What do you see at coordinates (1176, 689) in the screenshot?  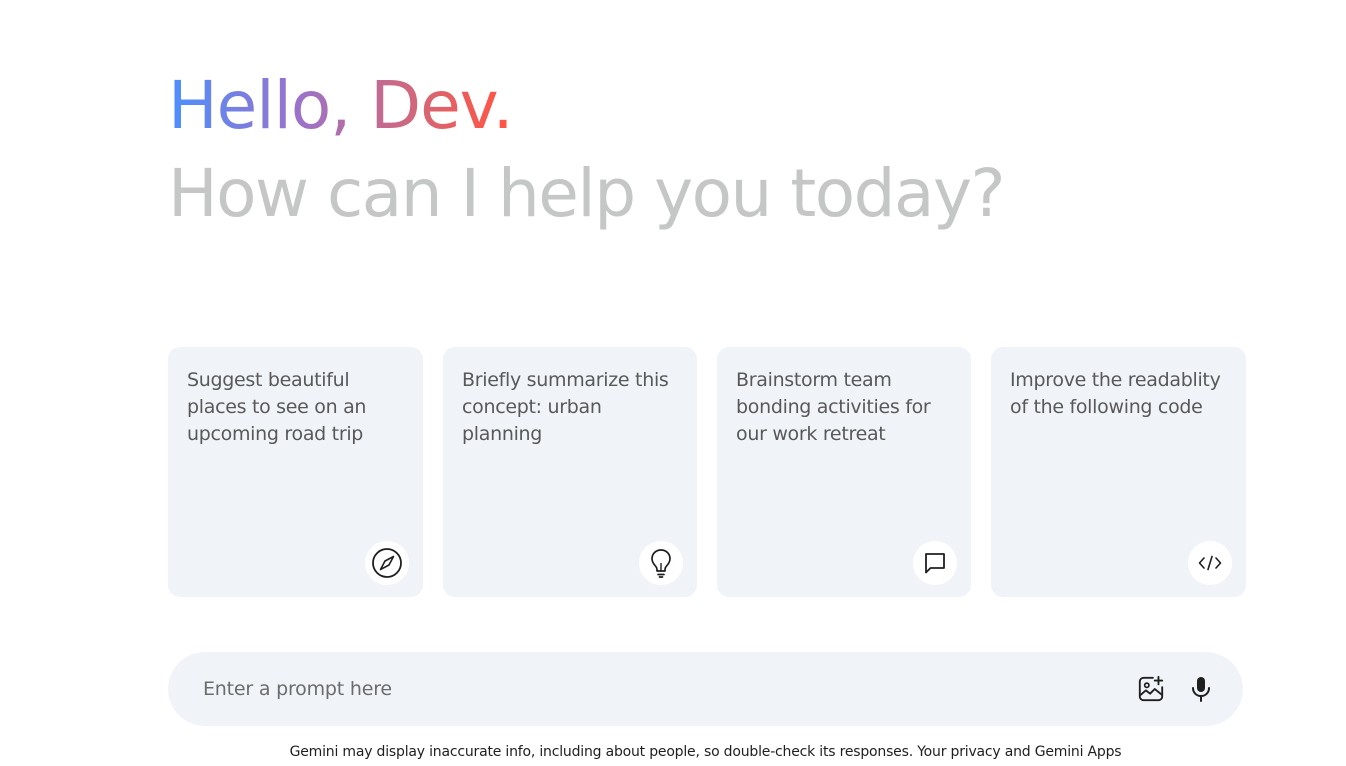 I see `prompt-actions` at bounding box center [1176, 689].